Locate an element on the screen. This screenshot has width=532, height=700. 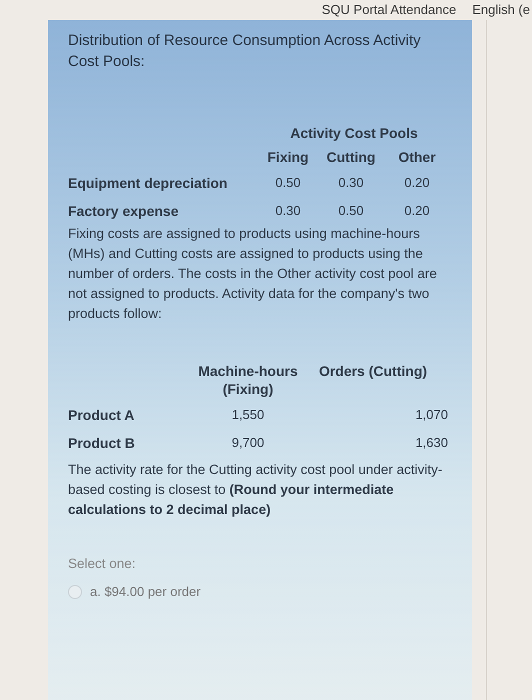
question-intro: Distribution of Resource Consumption Across Activity Cost Pools: is located at coordinates (245, 51).